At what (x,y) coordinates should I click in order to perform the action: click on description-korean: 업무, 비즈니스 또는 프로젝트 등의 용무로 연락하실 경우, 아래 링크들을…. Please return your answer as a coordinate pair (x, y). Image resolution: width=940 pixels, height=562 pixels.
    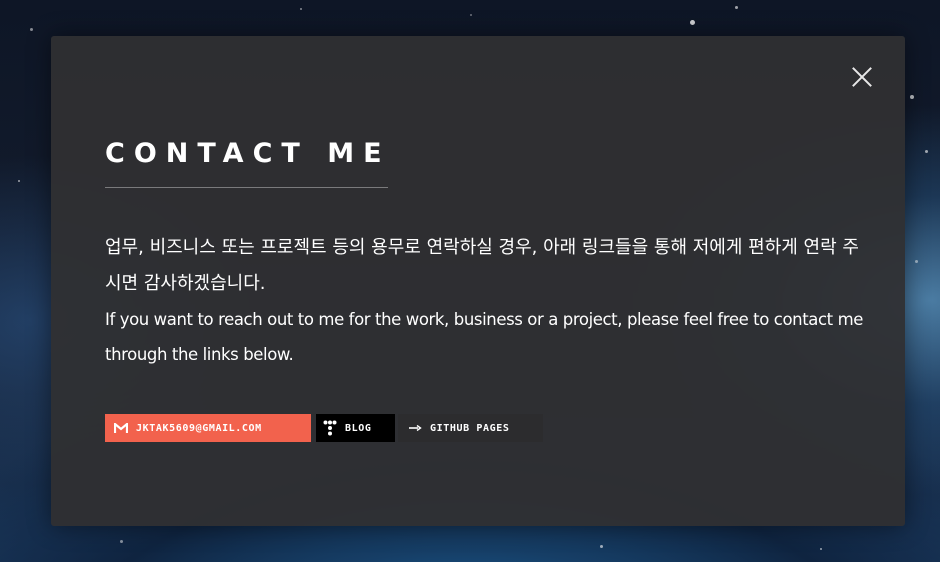
    Looking at the image, I should click on (482, 265).